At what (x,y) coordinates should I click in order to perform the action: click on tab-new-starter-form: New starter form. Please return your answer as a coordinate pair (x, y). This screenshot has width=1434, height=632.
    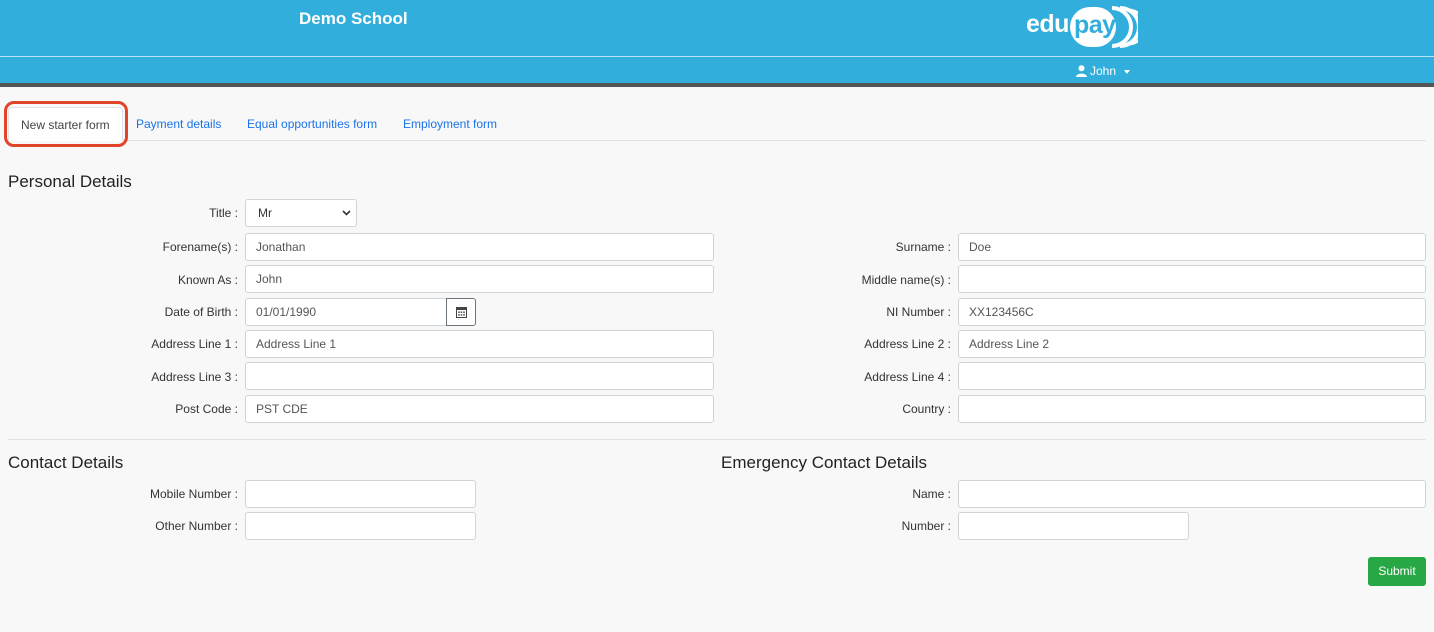
    Looking at the image, I should click on (65, 124).